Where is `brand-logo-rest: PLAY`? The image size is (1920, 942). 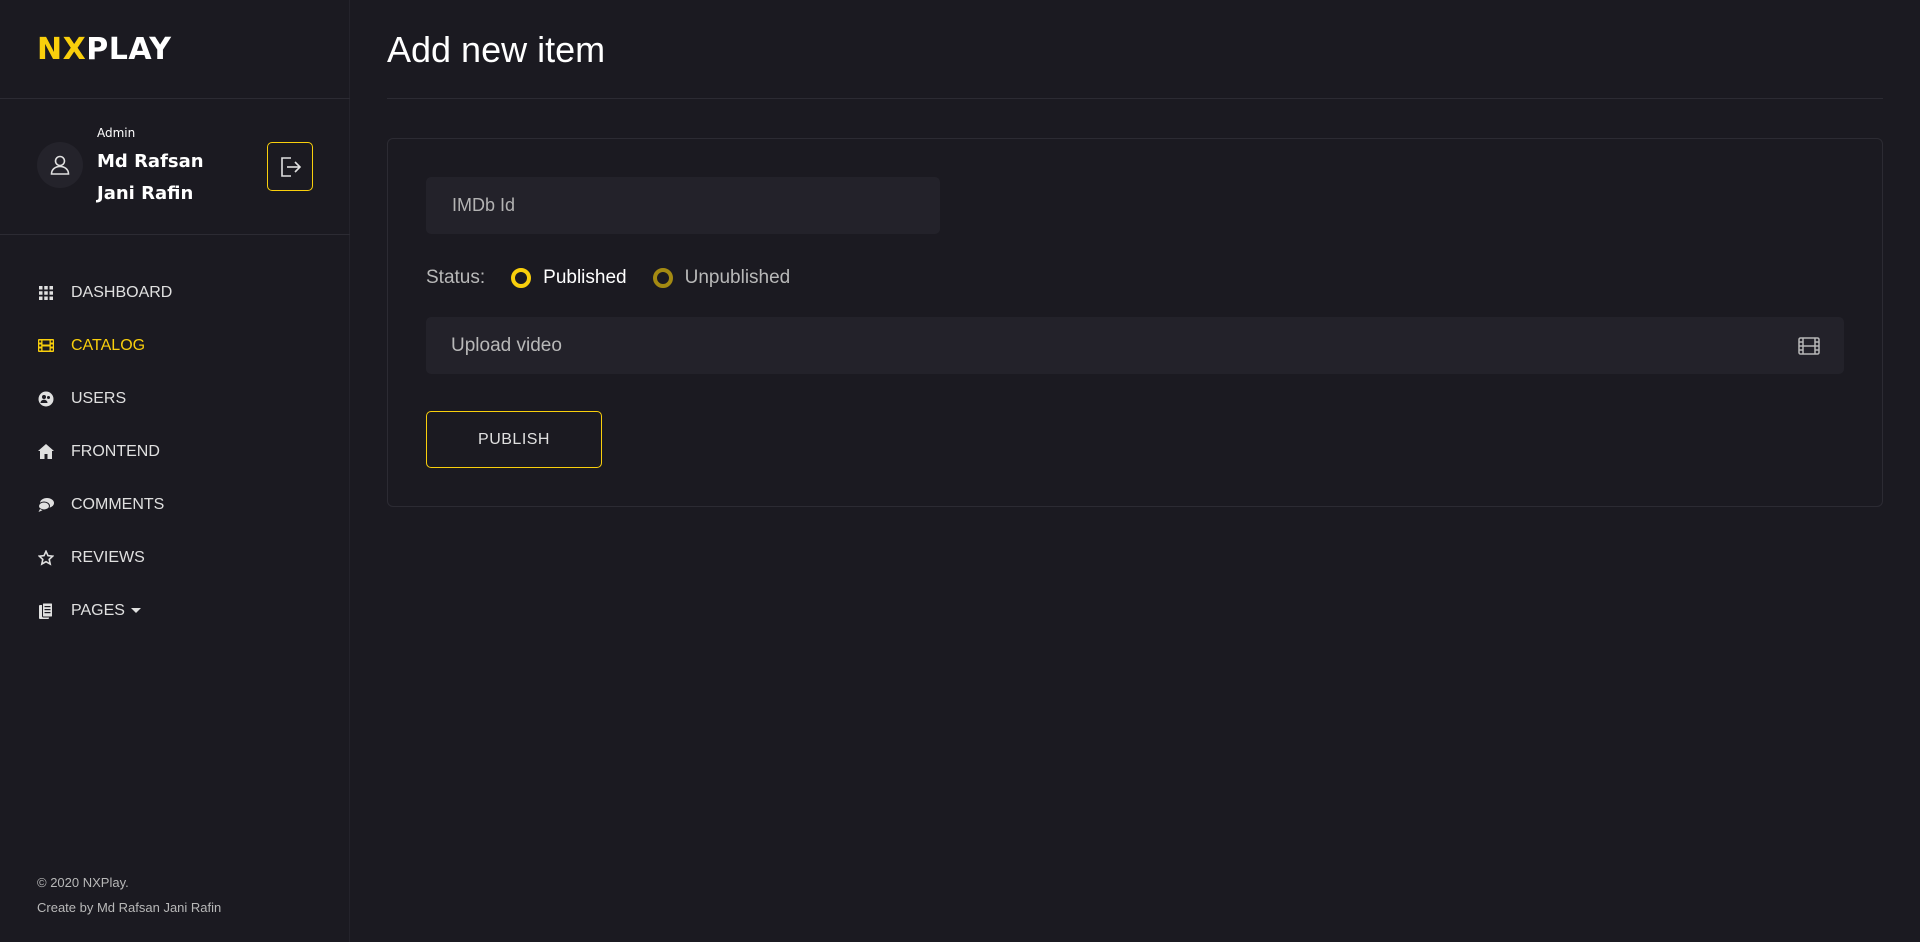 brand-logo-rest: PLAY is located at coordinates (129, 49).